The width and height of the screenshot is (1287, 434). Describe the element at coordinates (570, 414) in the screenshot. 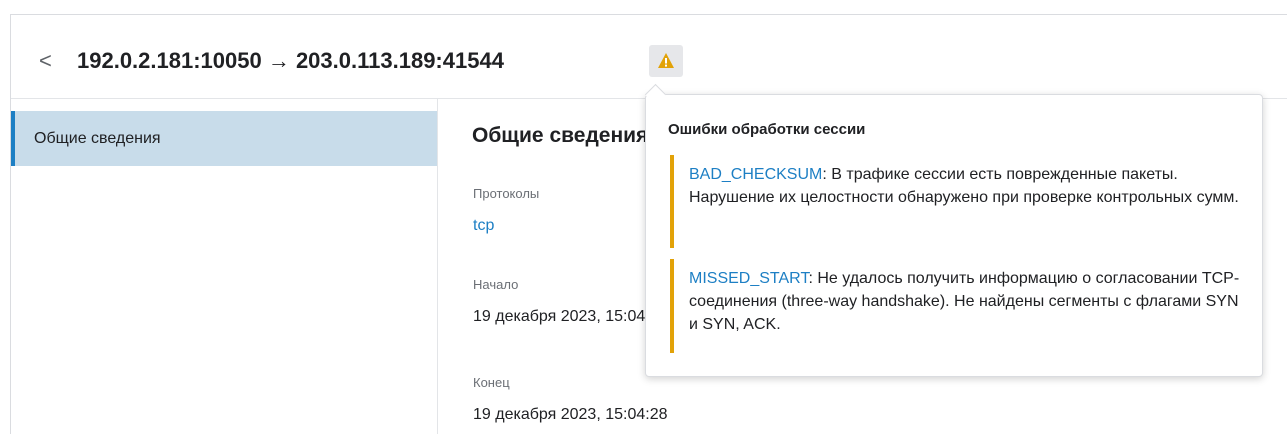

I see `end-value: 19 декабря 2023, 15:04:28` at that location.